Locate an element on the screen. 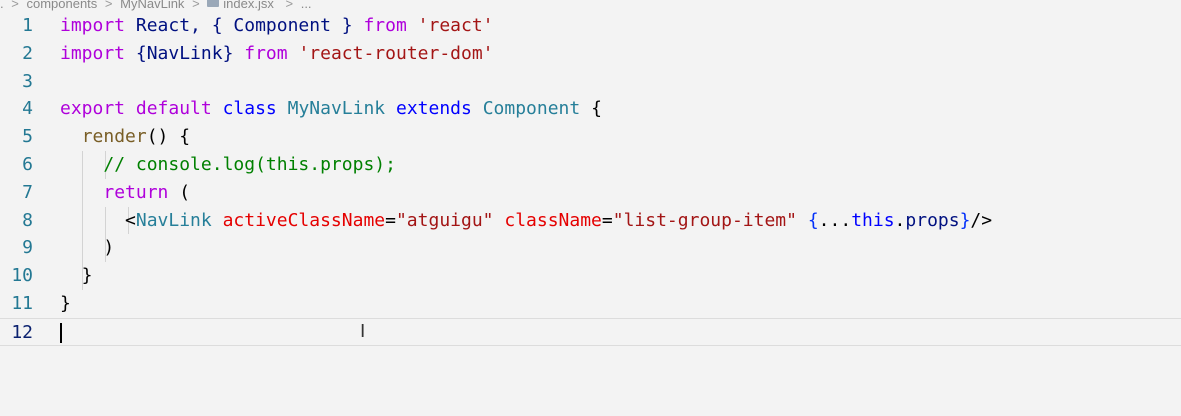 This screenshot has height=416, width=1181. code-token: this is located at coordinates (873, 220).